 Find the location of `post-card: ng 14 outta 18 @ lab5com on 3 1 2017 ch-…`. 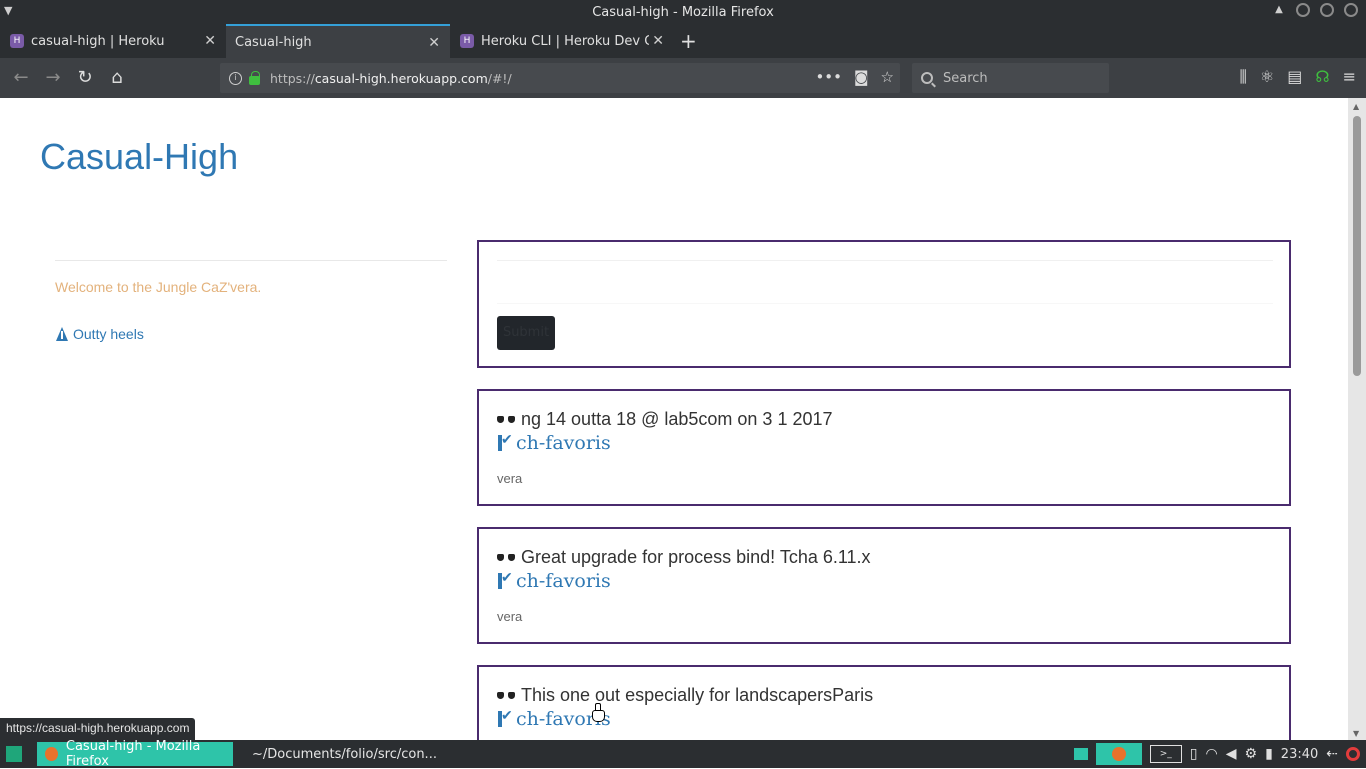

post-card: ng 14 outta 18 @ lab5com on 3 1 2017 ch-… is located at coordinates (884, 447).